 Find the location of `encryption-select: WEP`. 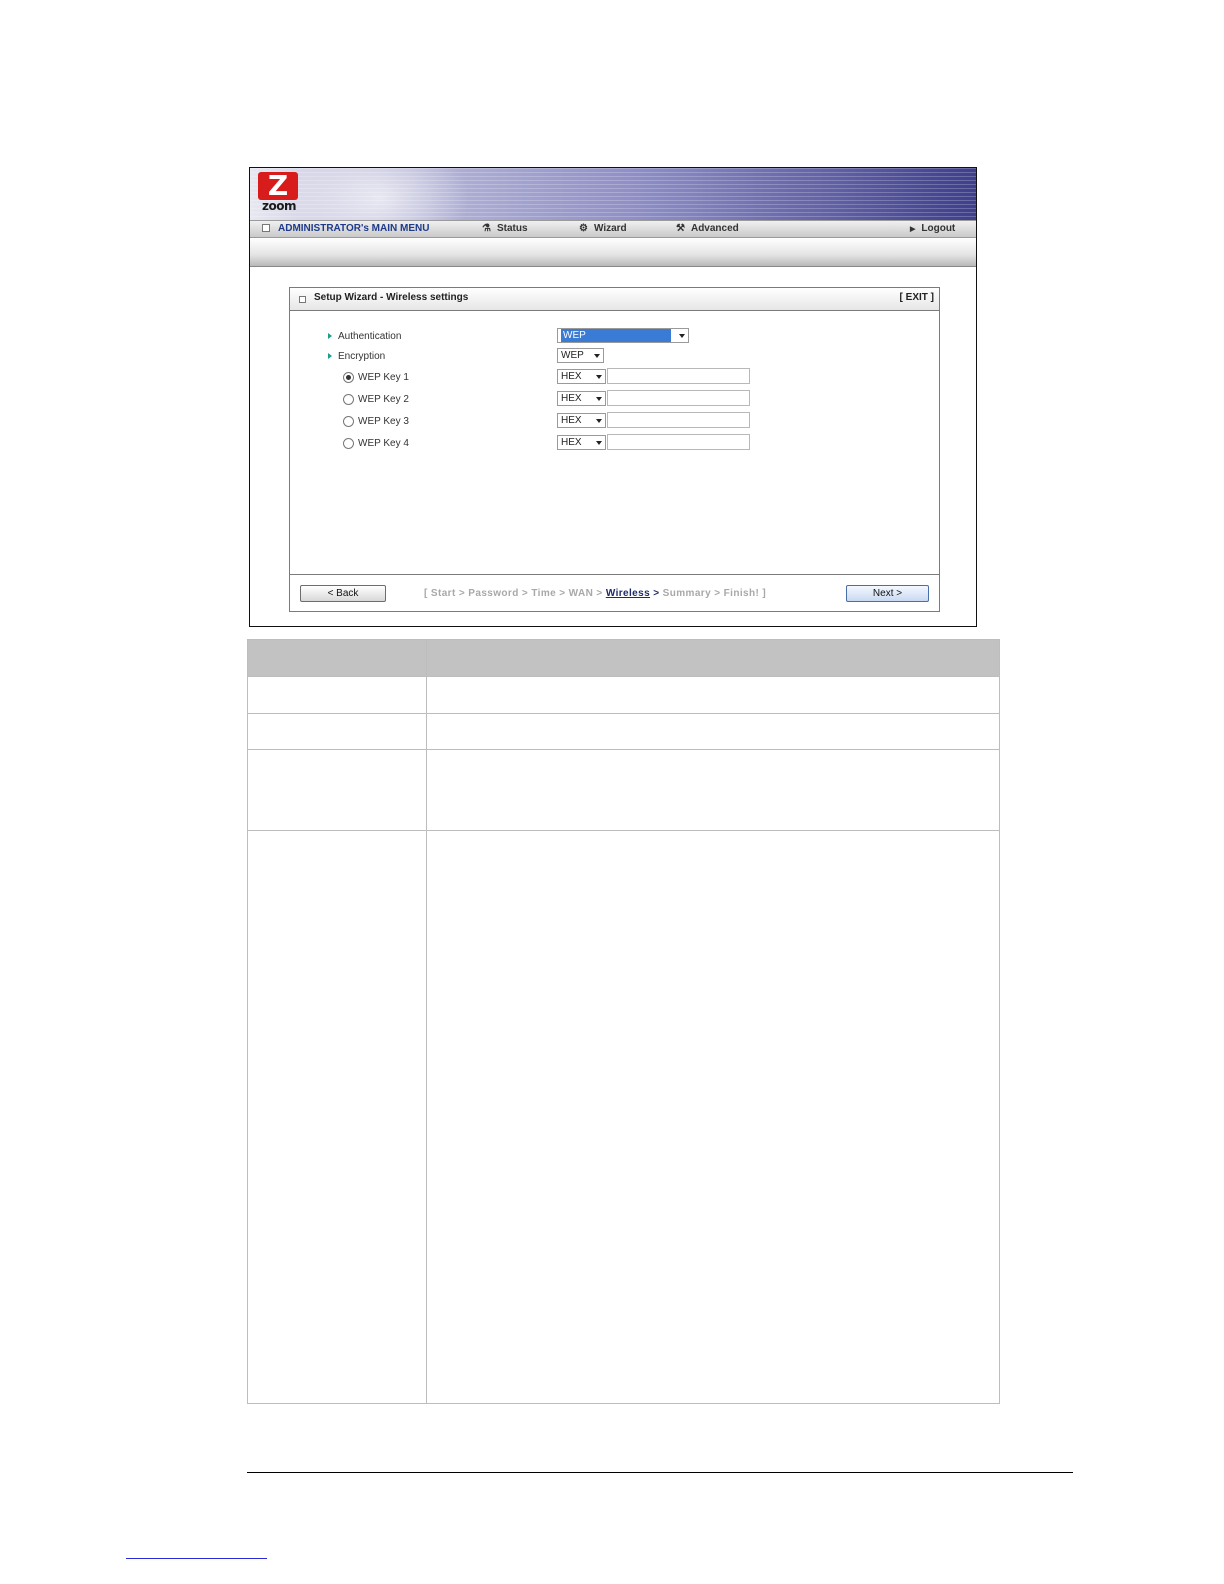

encryption-select: WEP is located at coordinates (580, 355).